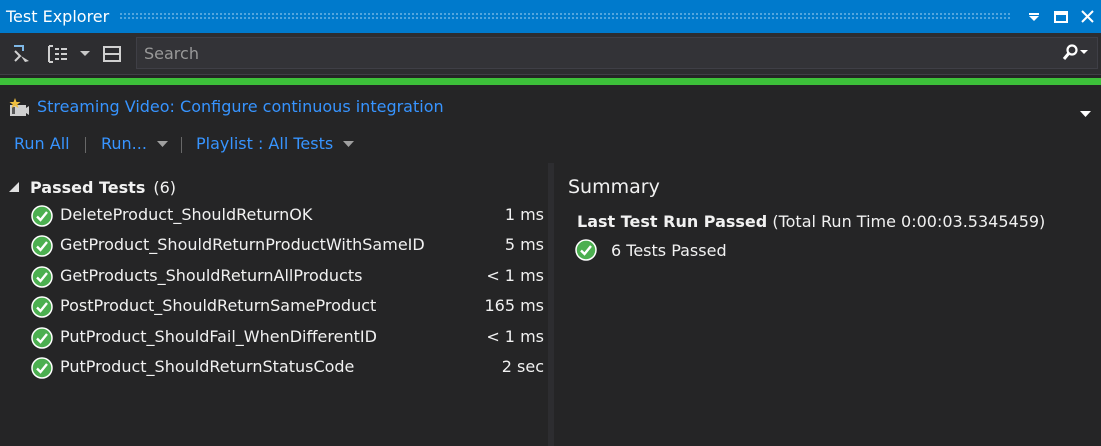 Image resolution: width=1101 pixels, height=446 pixels. I want to click on summary-title: Summary, so click(614, 187).